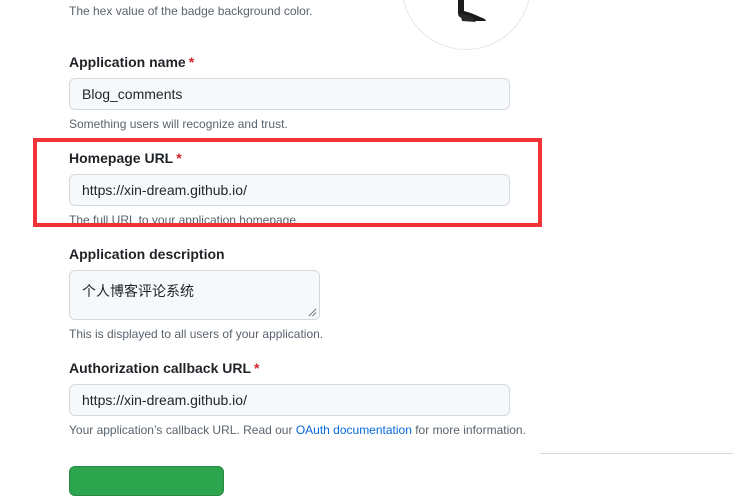 This screenshot has width=733, height=496. Describe the element at coordinates (312, 312) in the screenshot. I see `resize-grip-icon` at that location.